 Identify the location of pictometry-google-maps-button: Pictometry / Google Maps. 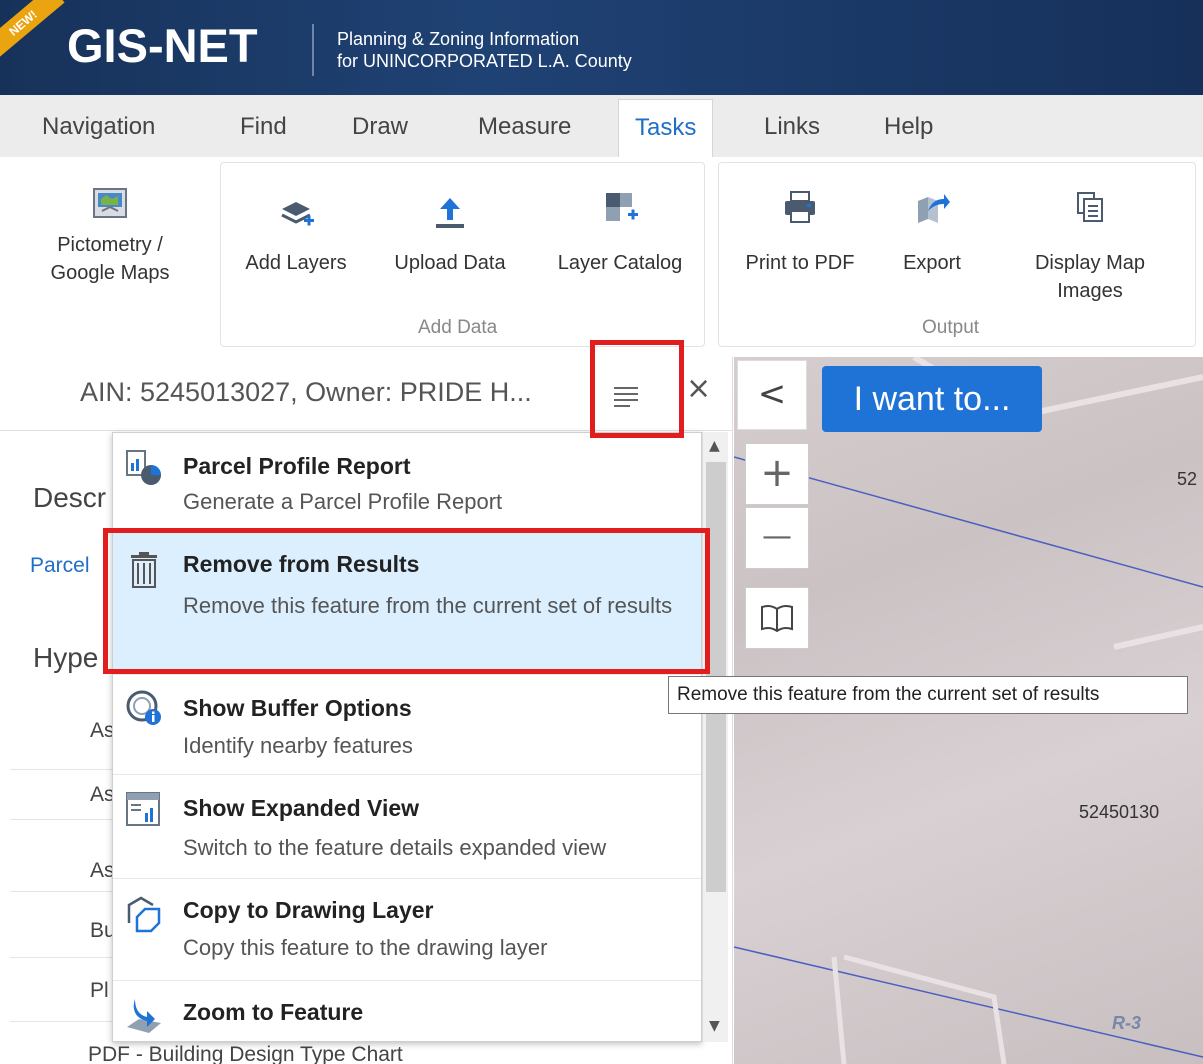
(110, 236).